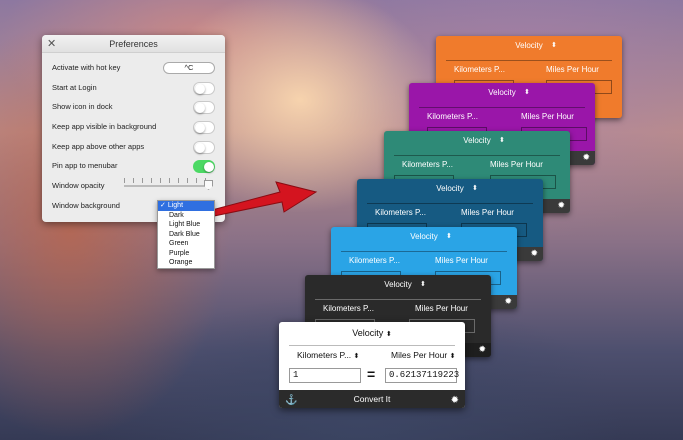 The image size is (683, 440). Describe the element at coordinates (165, 186) in the screenshot. I see `opacity-slider` at that location.